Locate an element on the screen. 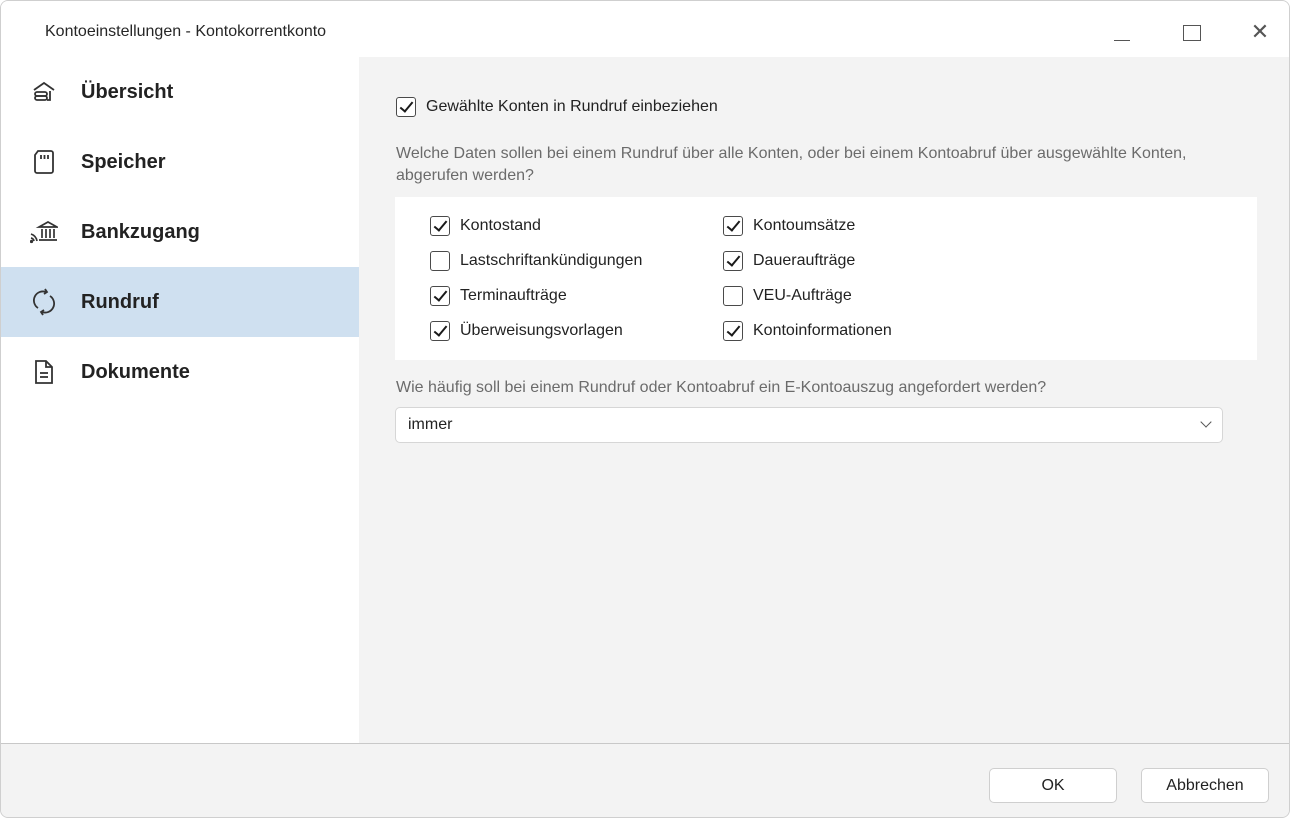 Image resolution: width=1290 pixels, height=818 pixels. bank-overview-icon is located at coordinates (44, 92).